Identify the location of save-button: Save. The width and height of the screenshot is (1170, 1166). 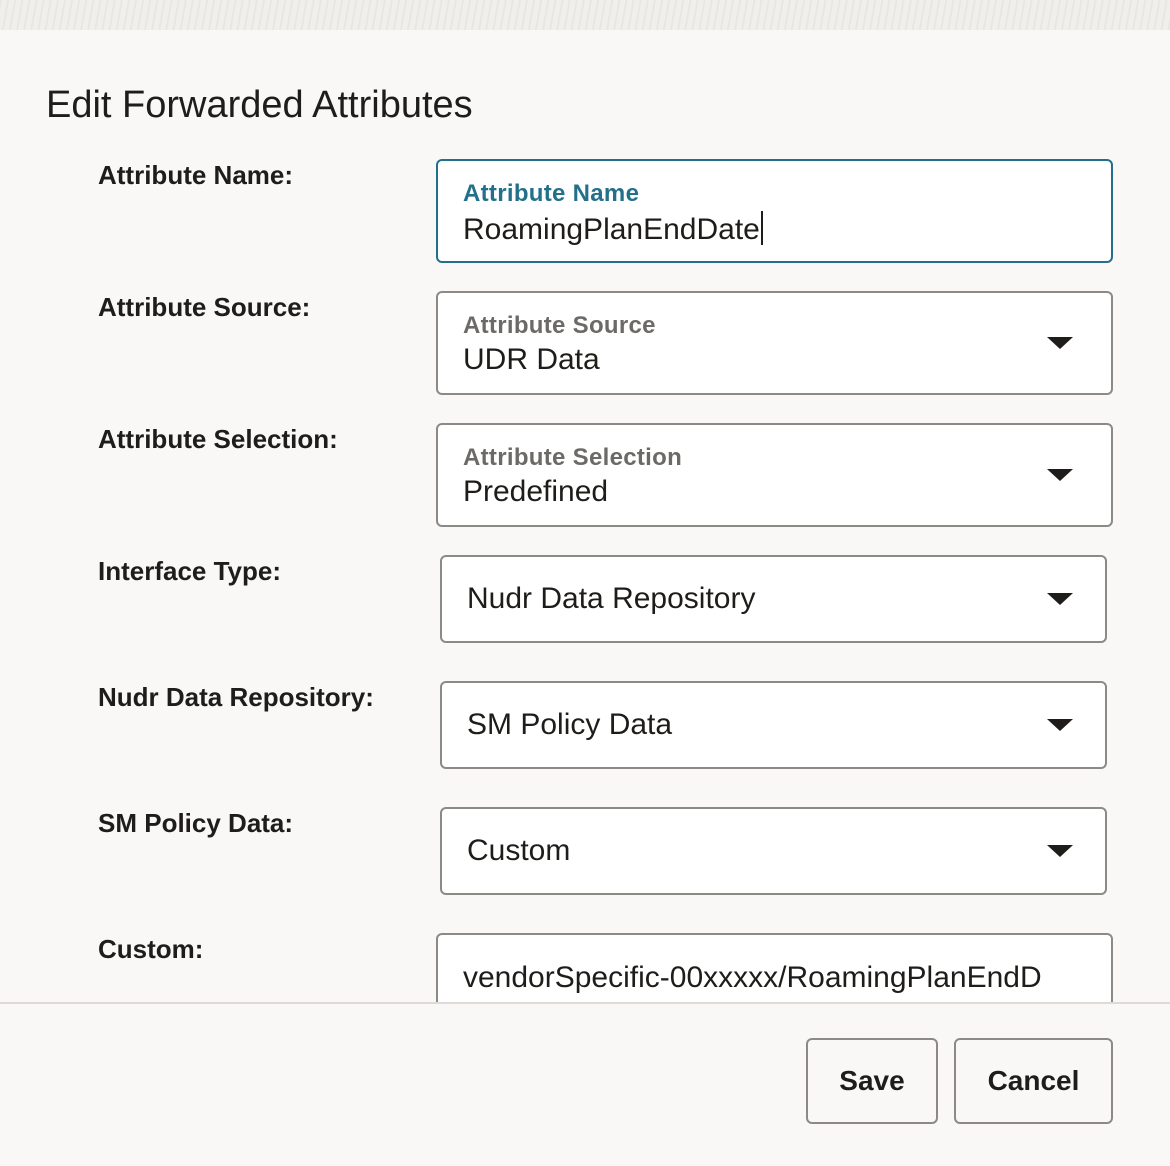
(872, 1081).